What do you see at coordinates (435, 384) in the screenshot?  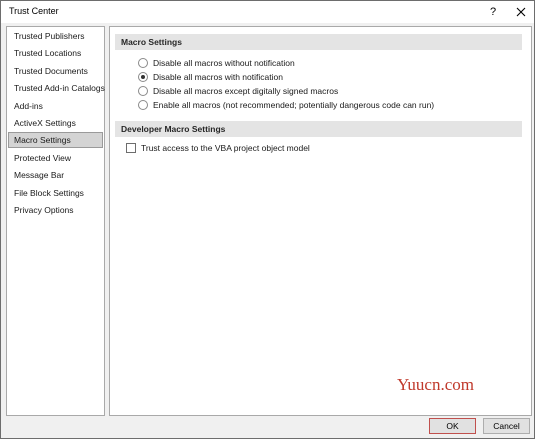 I see `watermark-text: Yuucn.com` at bounding box center [435, 384].